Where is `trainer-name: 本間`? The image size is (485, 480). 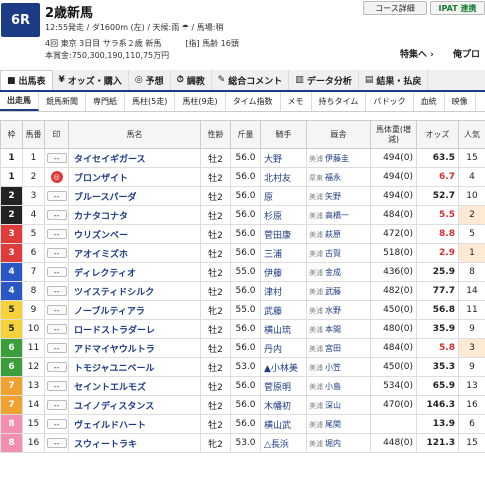 trainer-name: 本間 is located at coordinates (333, 329).